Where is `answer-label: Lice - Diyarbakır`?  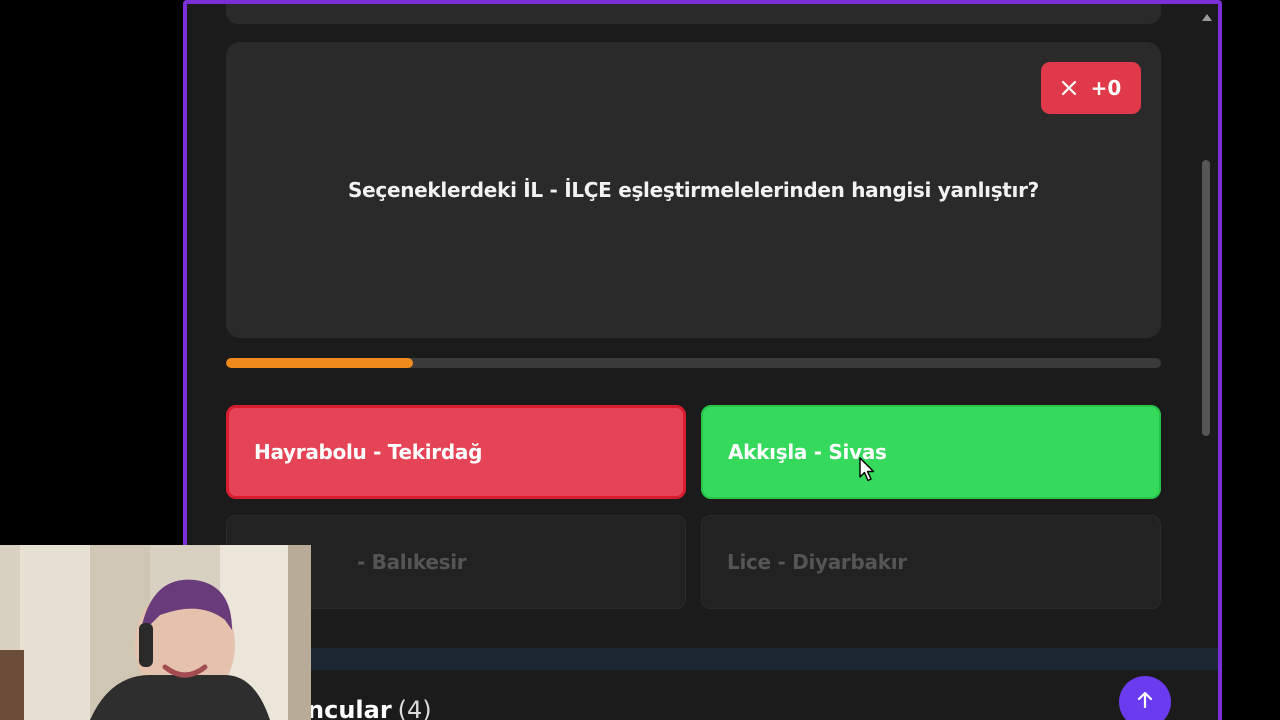
answer-label: Lice - Diyarbakır is located at coordinates (817, 562).